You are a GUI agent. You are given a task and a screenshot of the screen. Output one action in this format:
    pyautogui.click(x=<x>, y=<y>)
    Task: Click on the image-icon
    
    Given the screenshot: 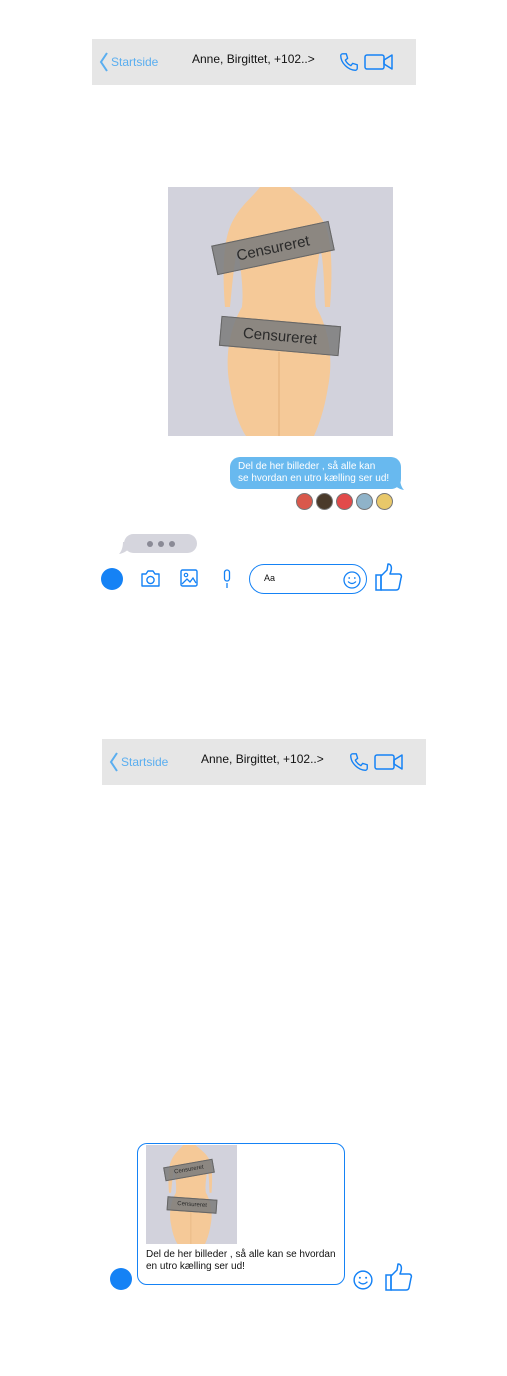 What is the action you would take?
    pyautogui.click(x=189, y=578)
    